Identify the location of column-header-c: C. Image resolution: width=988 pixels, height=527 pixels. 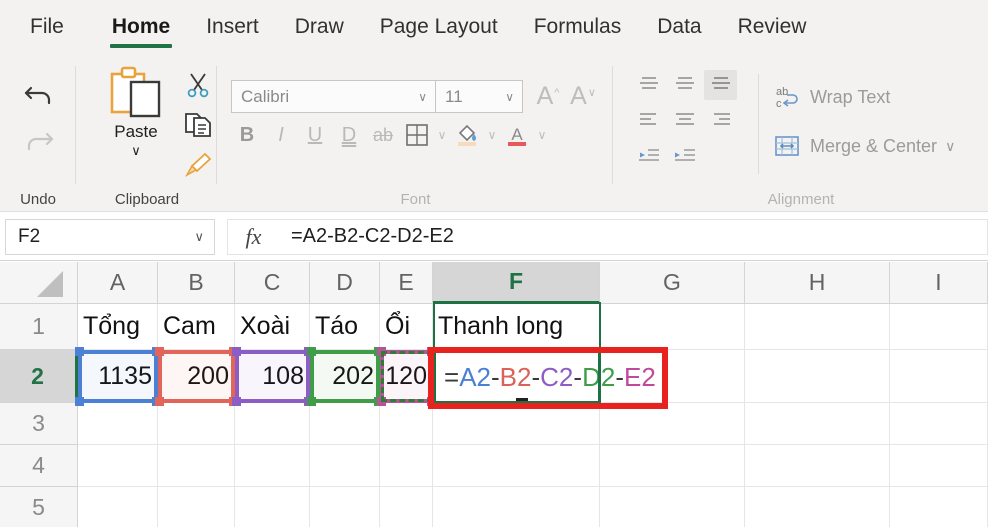
(272, 283).